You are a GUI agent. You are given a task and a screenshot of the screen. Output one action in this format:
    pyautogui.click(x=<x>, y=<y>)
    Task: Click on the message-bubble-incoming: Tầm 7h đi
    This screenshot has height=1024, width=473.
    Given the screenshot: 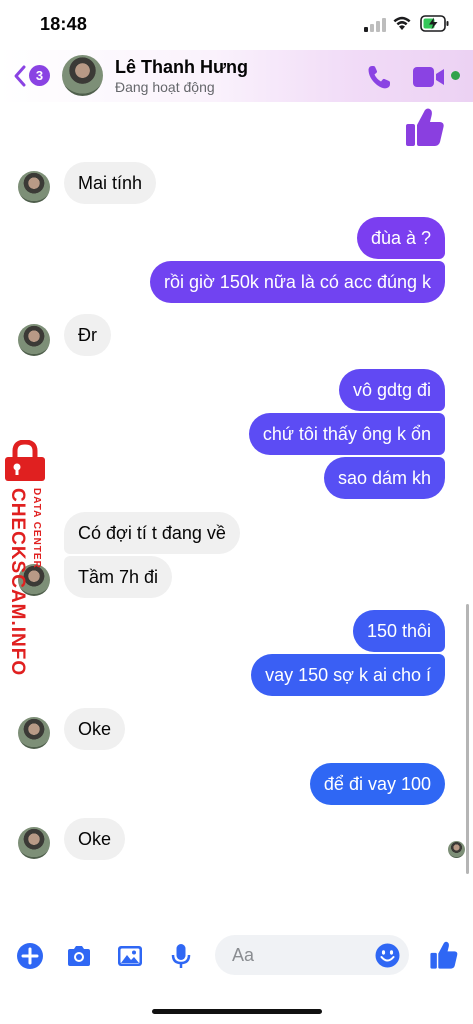 What is the action you would take?
    pyautogui.click(x=118, y=577)
    